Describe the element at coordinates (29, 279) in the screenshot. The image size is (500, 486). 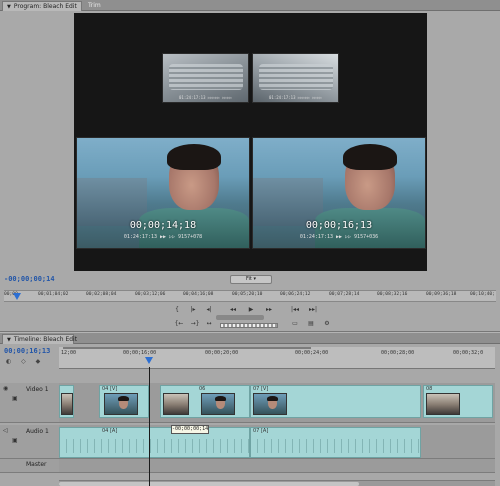
I see `current-time-display: -00;00;00;14` at that location.